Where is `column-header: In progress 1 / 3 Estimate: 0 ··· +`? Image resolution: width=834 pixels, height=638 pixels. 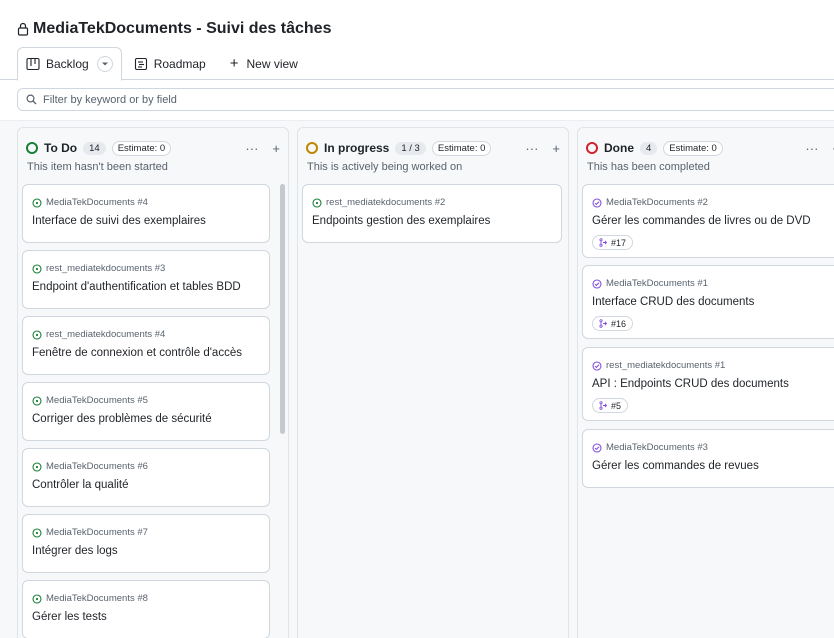
column-header: In progress 1 / 3 Estimate: 0 ··· + is located at coordinates (433, 148).